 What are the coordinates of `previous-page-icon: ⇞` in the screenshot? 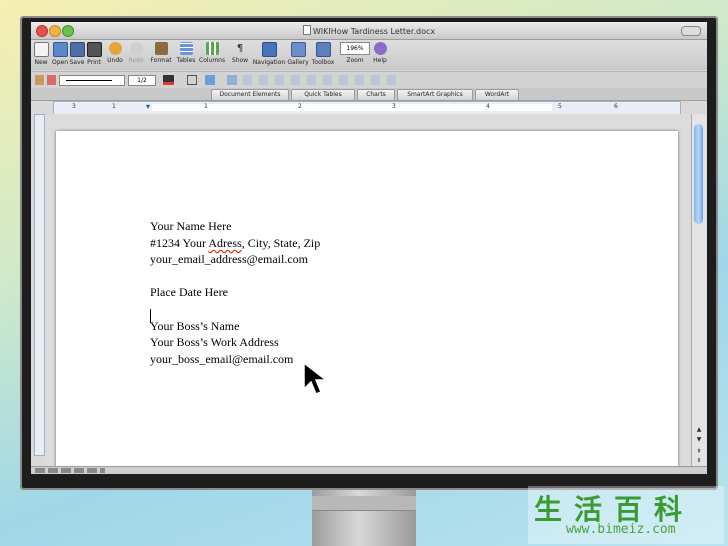 It's located at (699, 451).